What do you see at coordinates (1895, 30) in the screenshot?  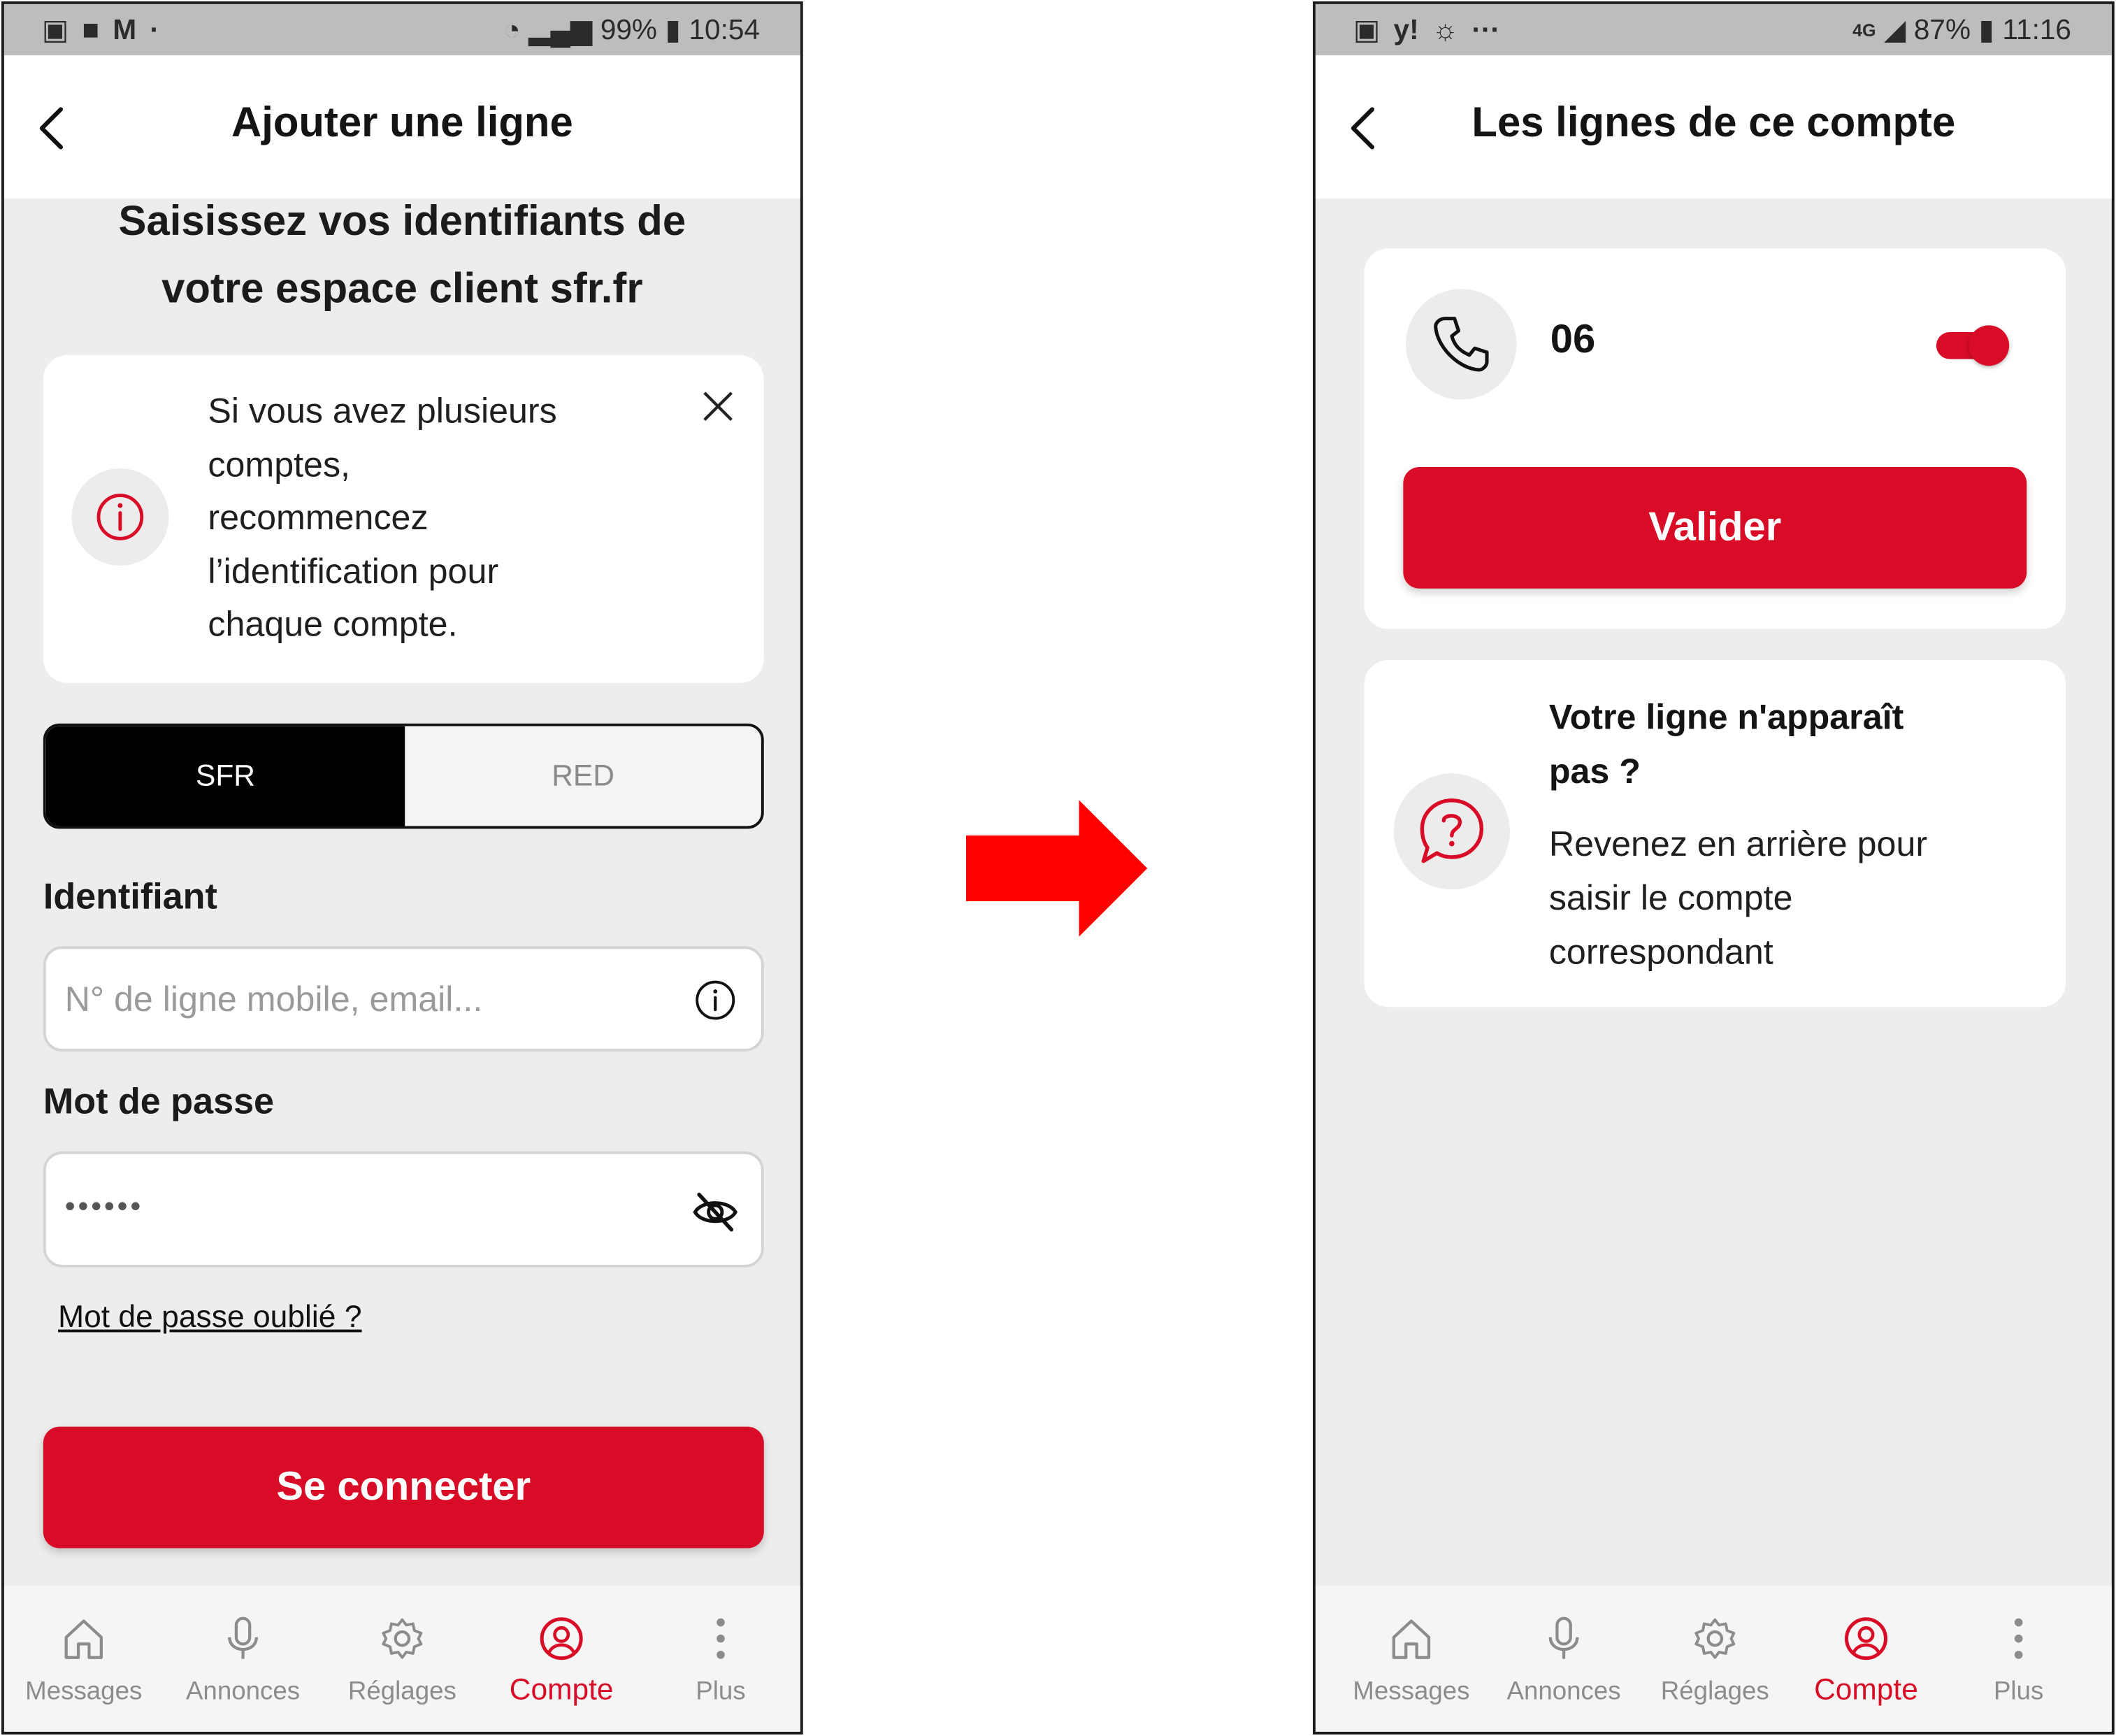 I see `signal-icon: ◢` at bounding box center [1895, 30].